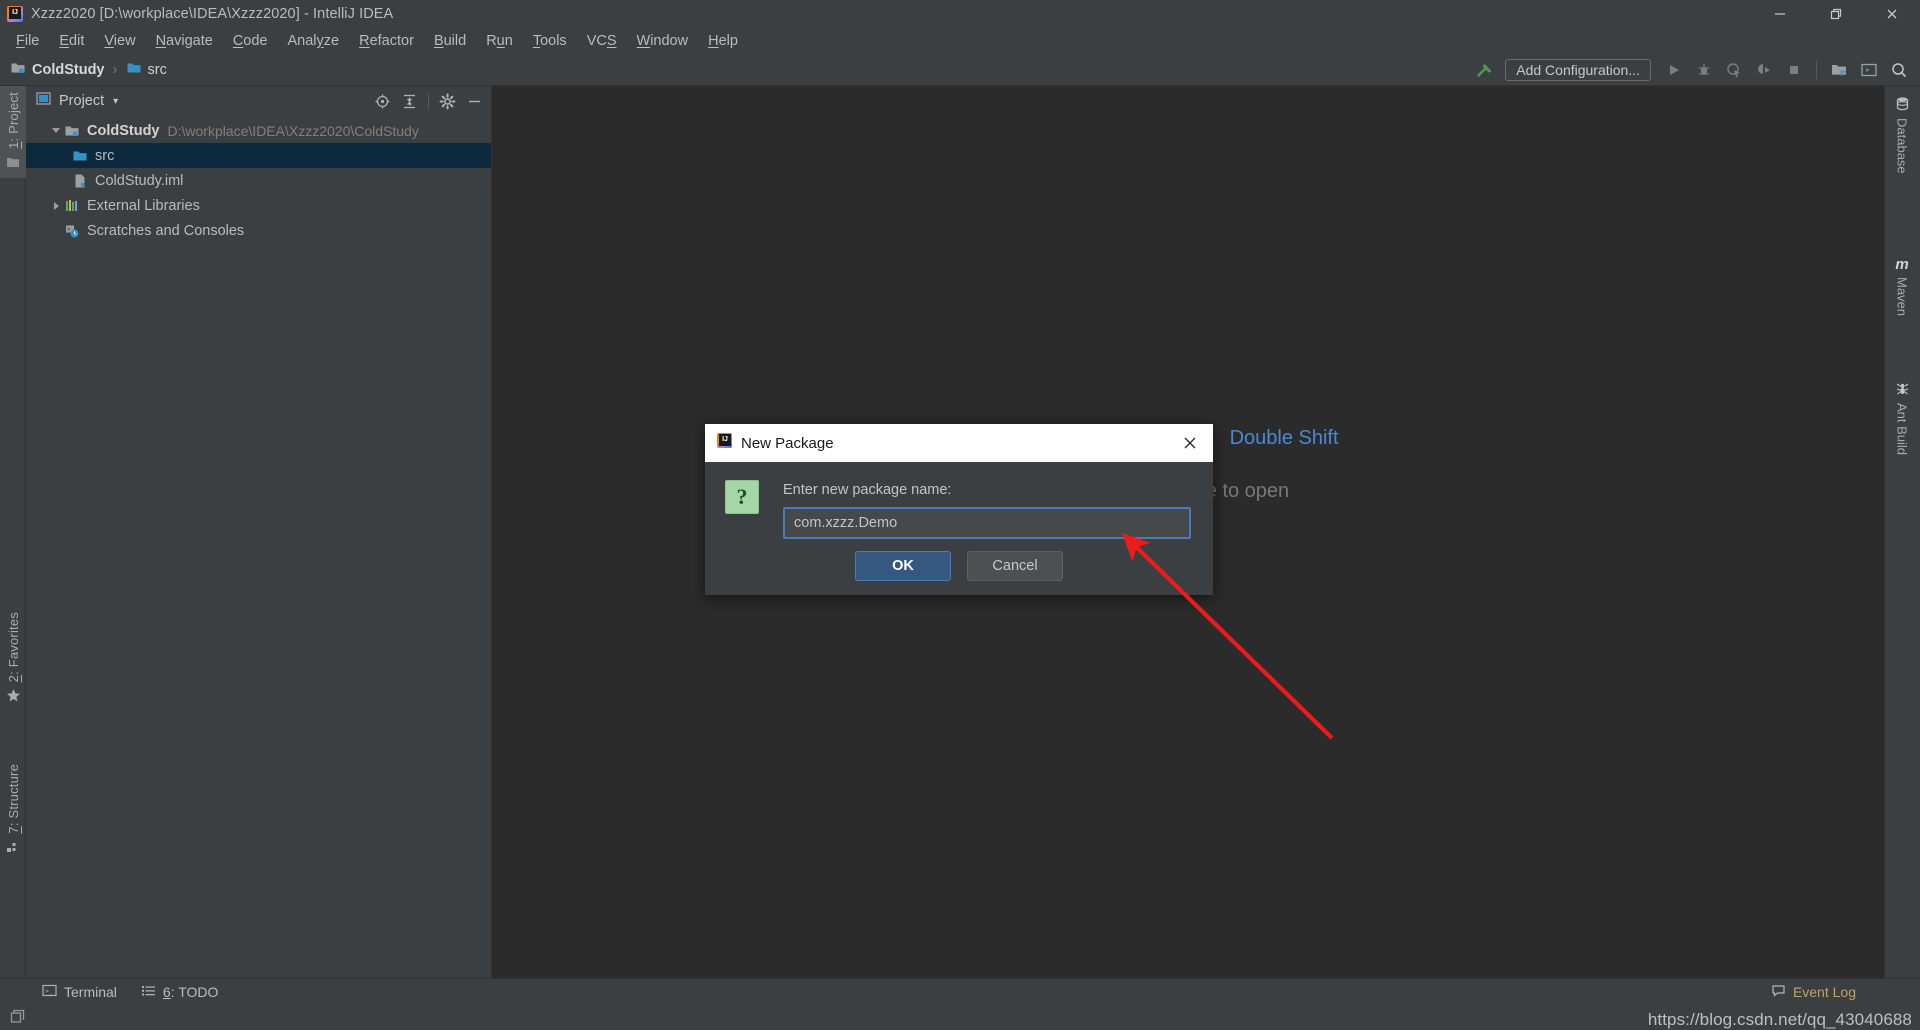 The width and height of the screenshot is (1920, 1030). What do you see at coordinates (742, 496) in the screenshot?
I see `question-glyph: ?` at bounding box center [742, 496].